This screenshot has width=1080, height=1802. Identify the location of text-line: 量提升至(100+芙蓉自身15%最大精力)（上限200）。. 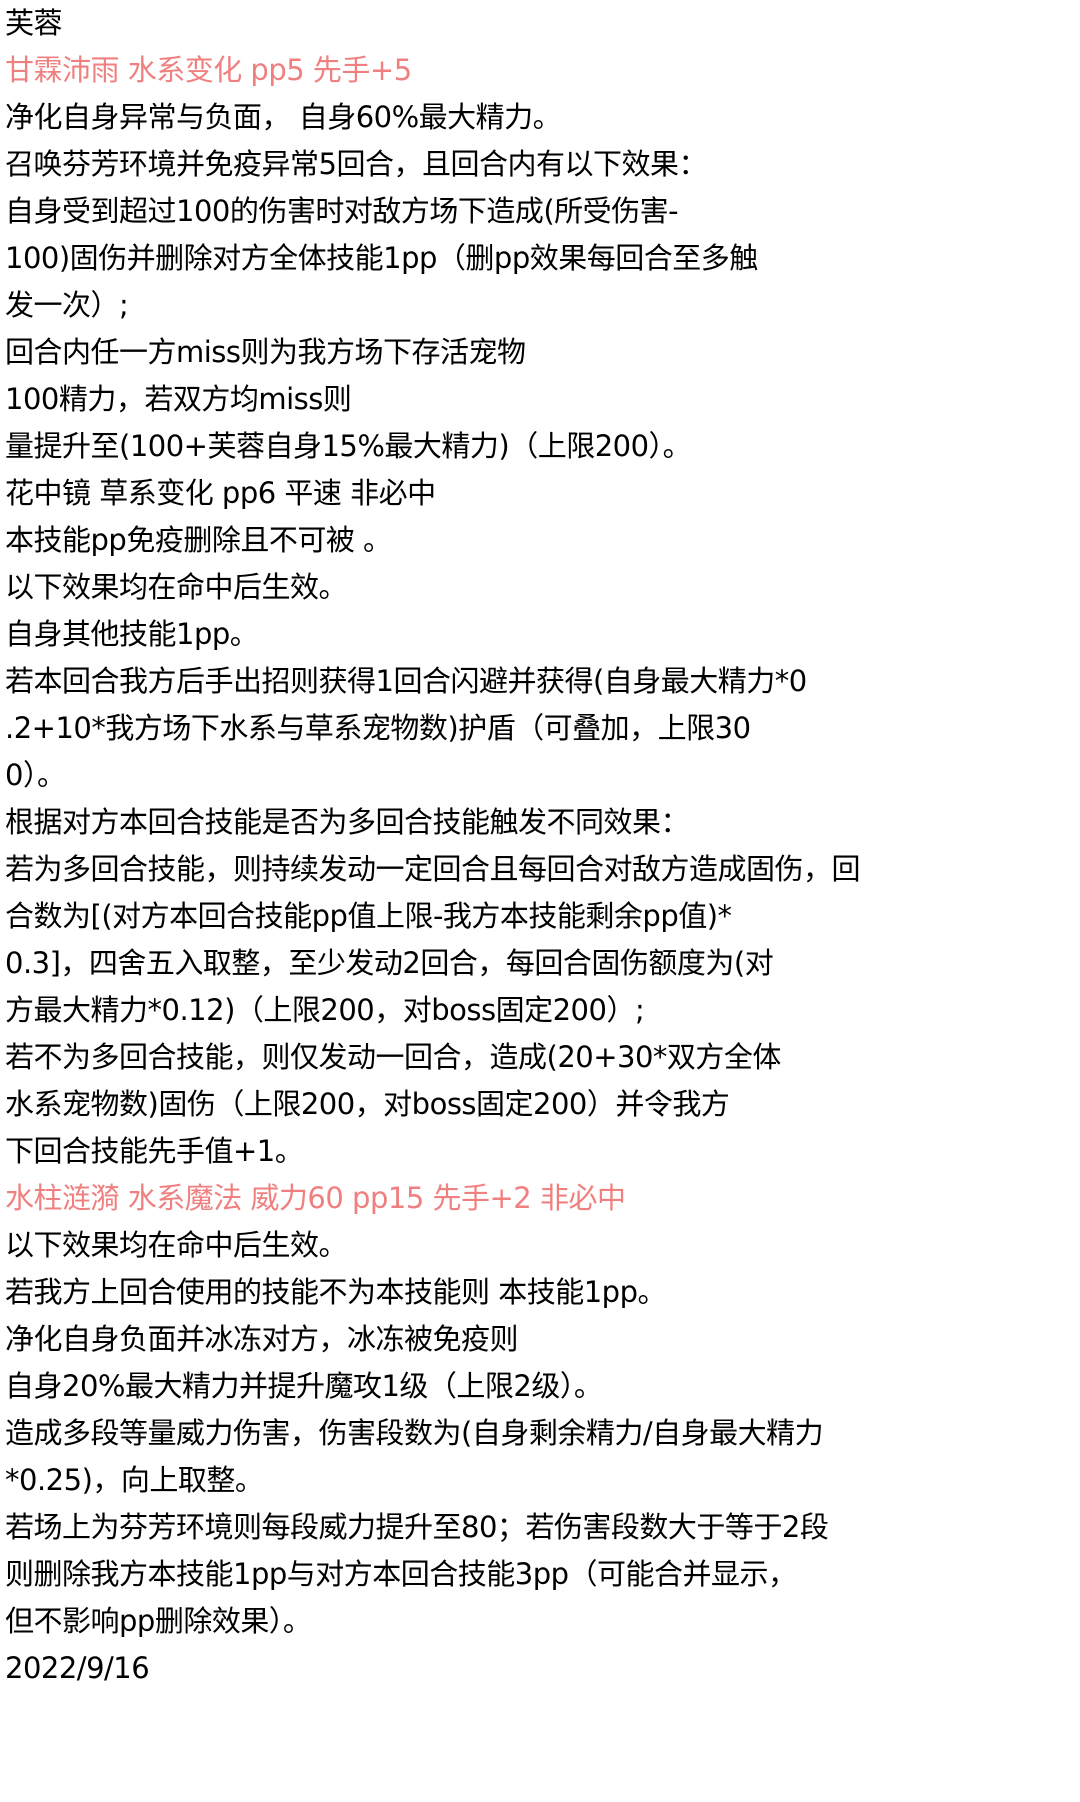
(348, 446).